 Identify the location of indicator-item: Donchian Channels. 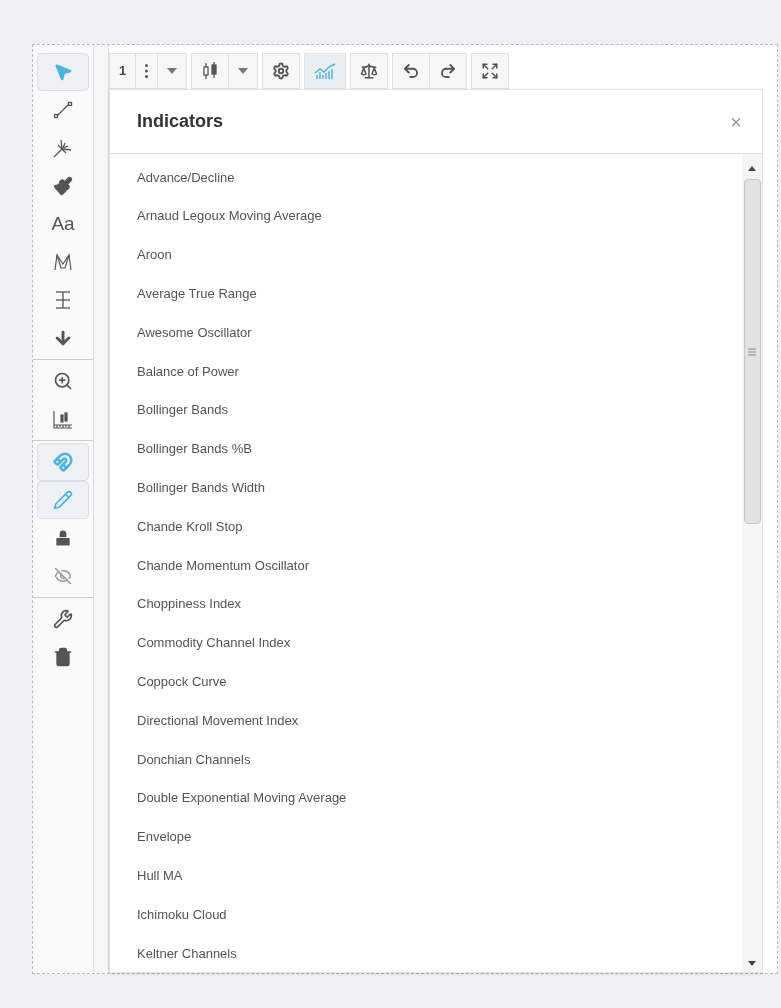
(426, 759).